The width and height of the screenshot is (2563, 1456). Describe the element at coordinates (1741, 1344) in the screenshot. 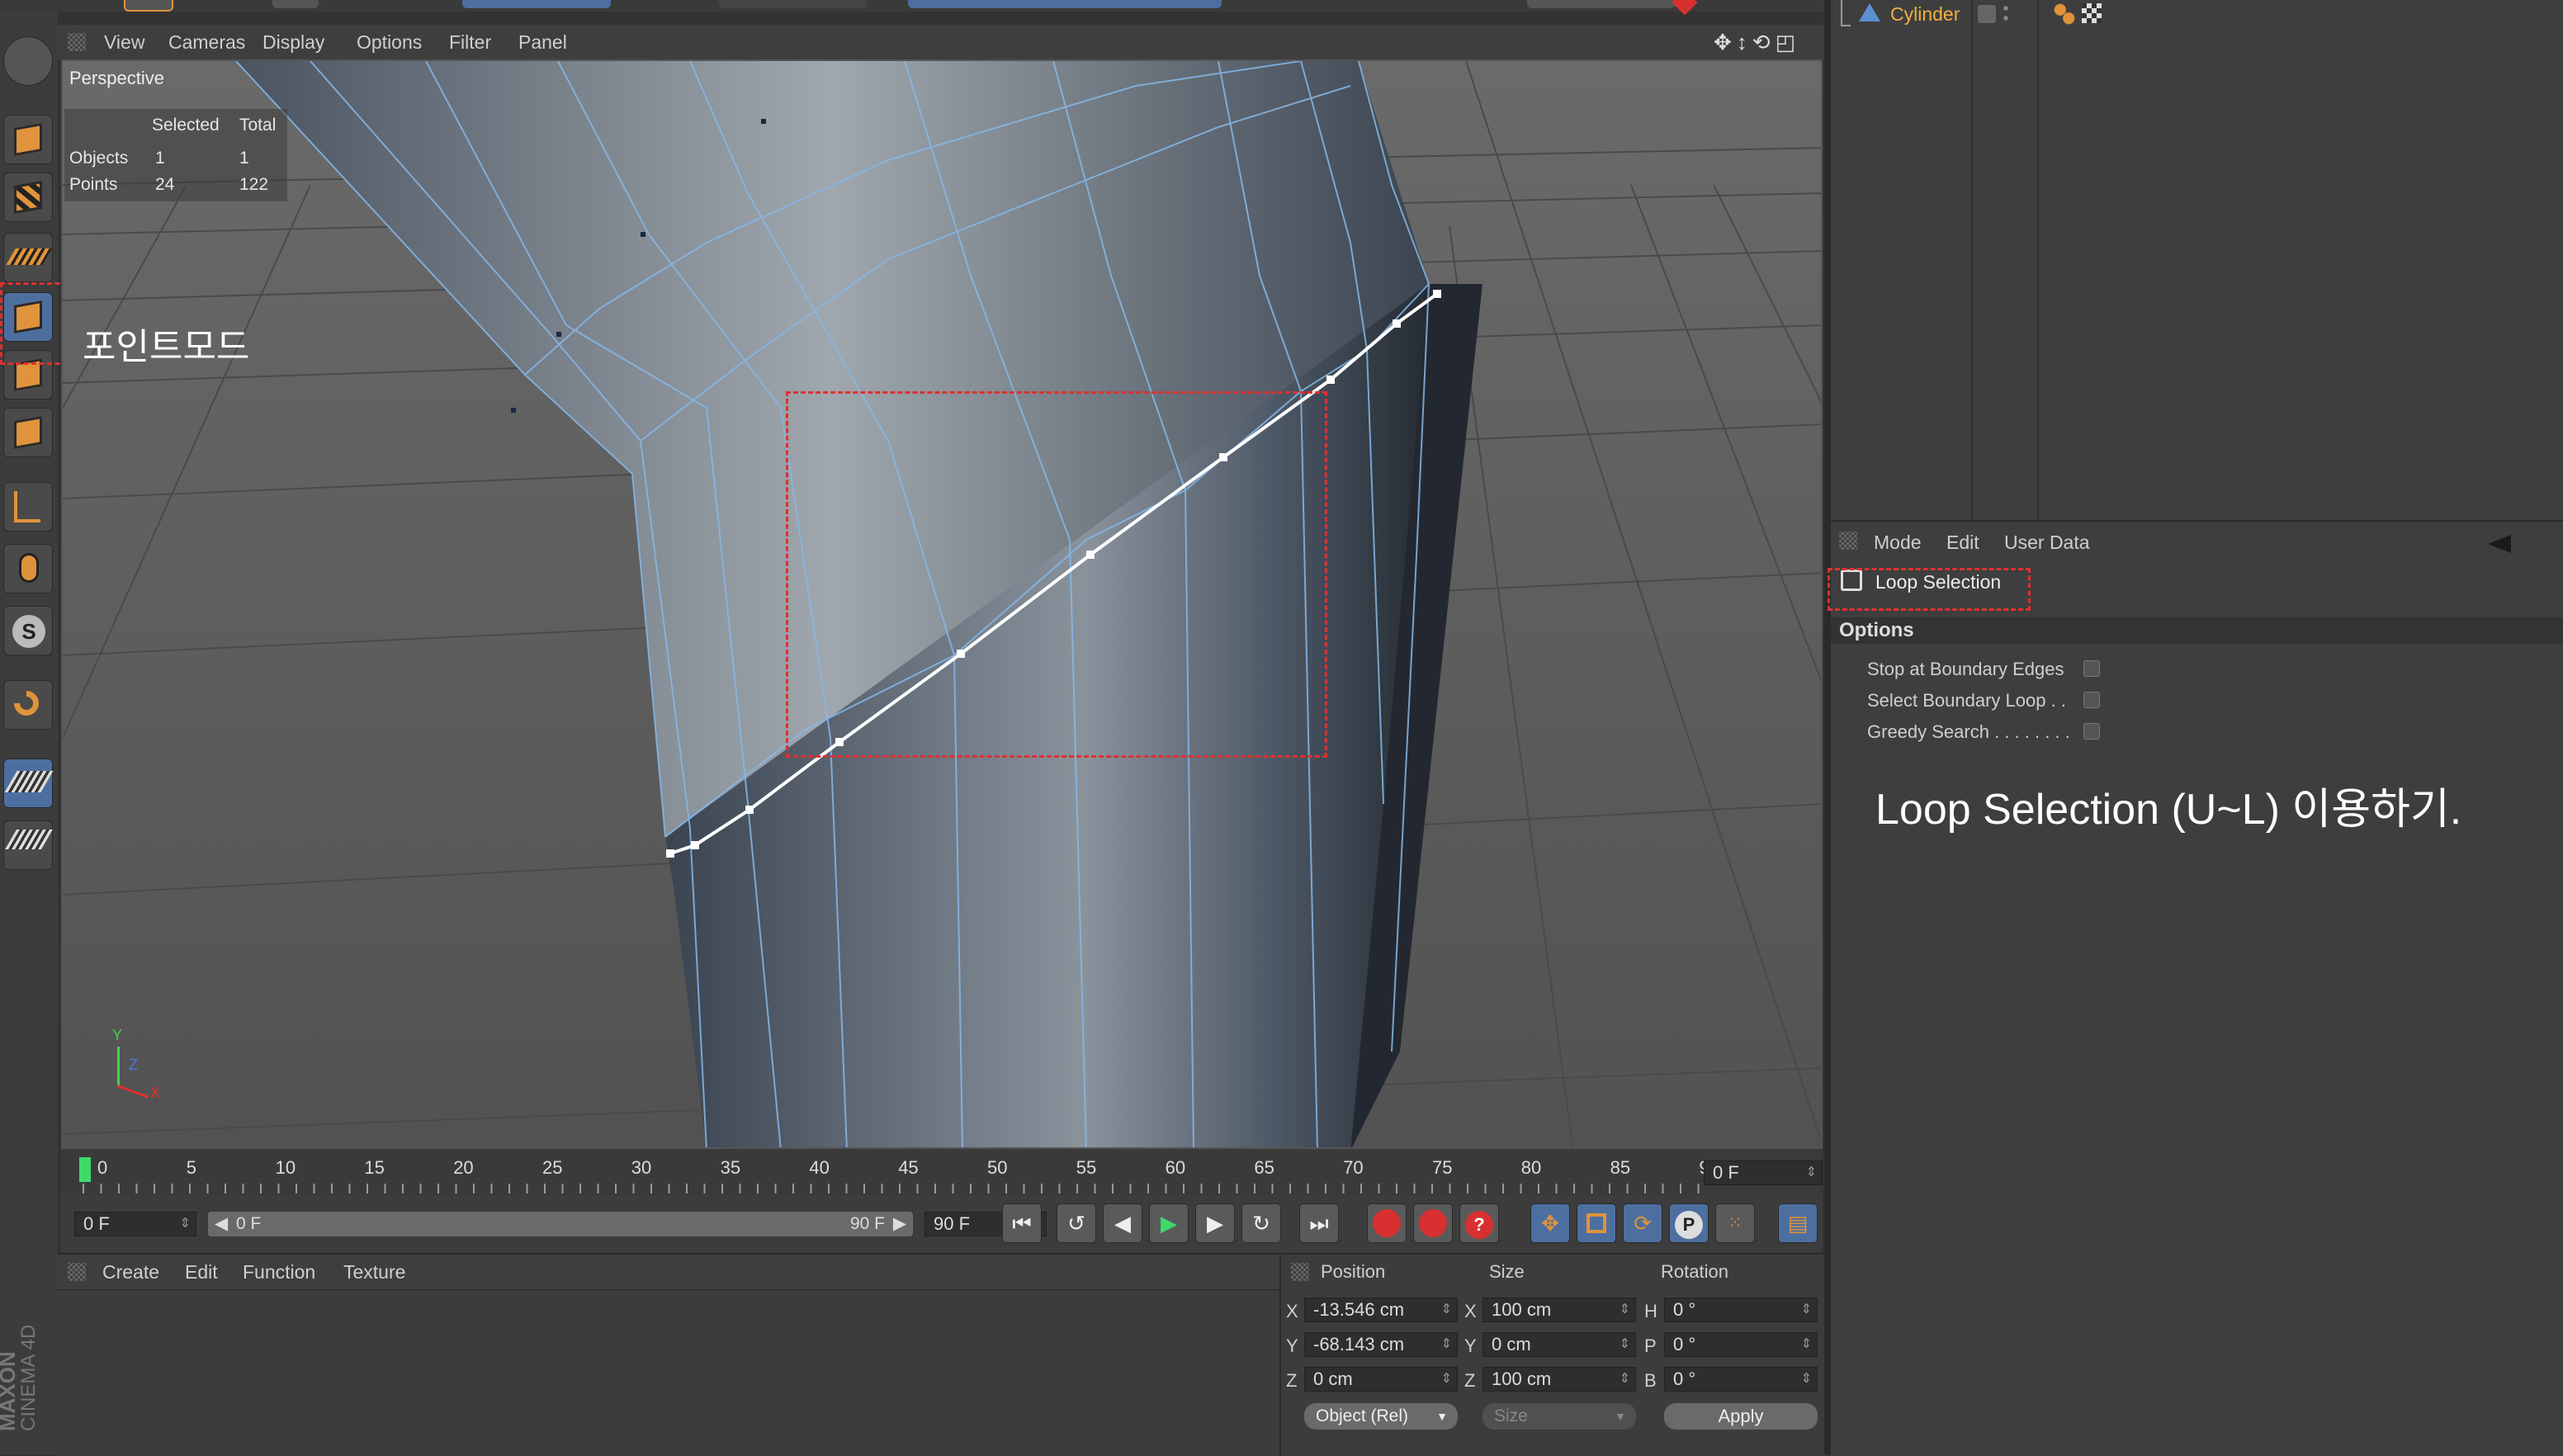

I see `rot-p-field: 0 ° ⇕` at that location.